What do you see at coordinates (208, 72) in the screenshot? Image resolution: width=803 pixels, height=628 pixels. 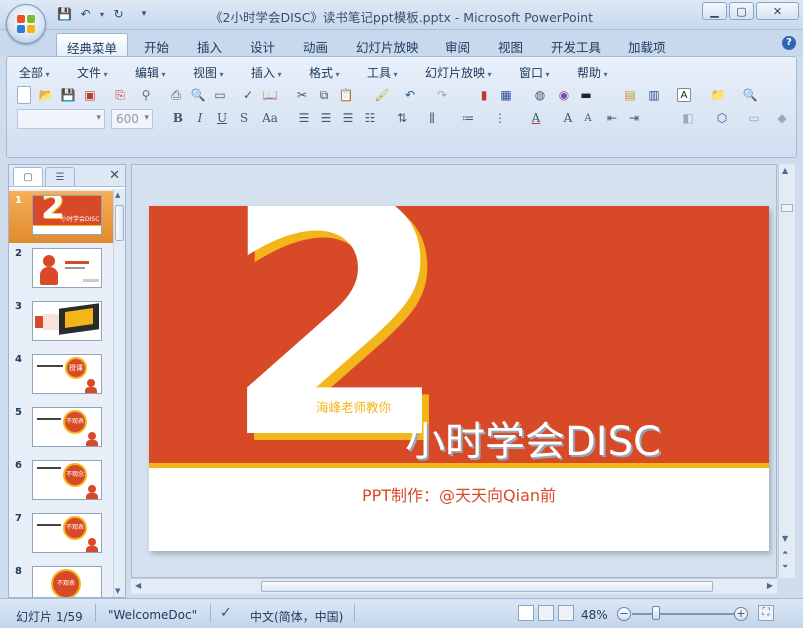 I see `menu-view: 视图` at bounding box center [208, 72].